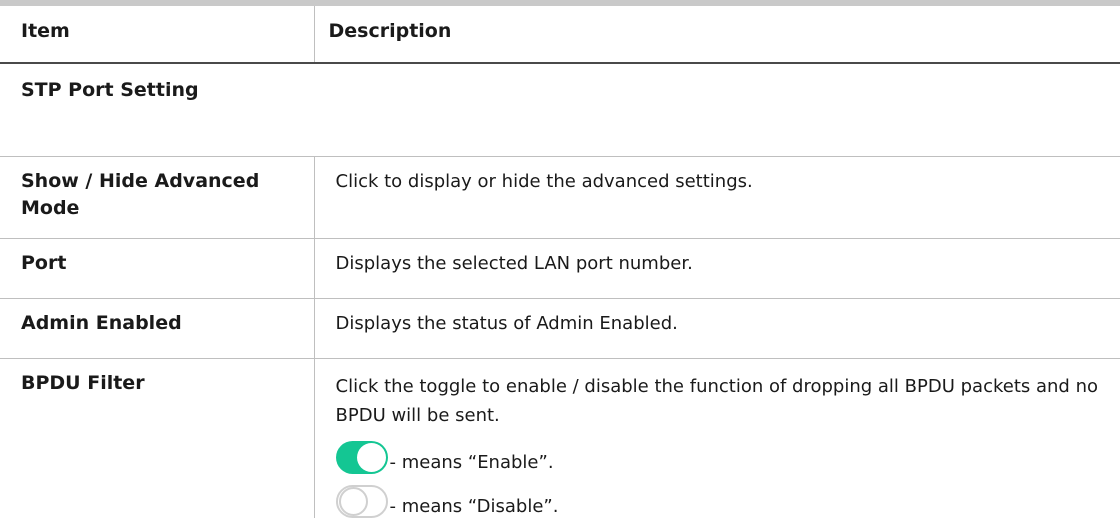 The height and width of the screenshot is (518, 1120). Describe the element at coordinates (717, 328) in the screenshot. I see `description-cell: Displays the status of Admin Enabled.` at that location.